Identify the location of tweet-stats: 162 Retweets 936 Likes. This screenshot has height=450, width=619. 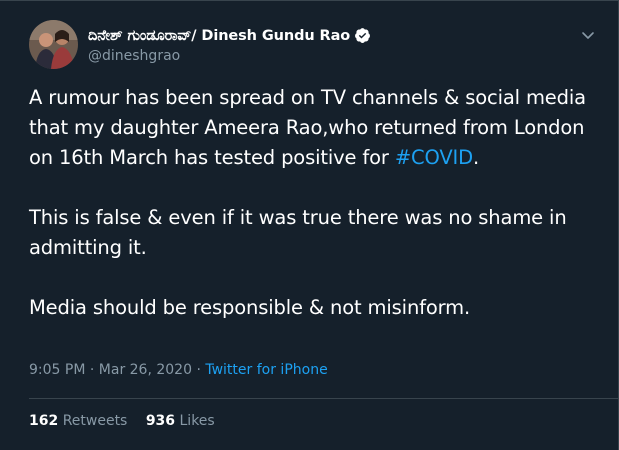
(129, 421).